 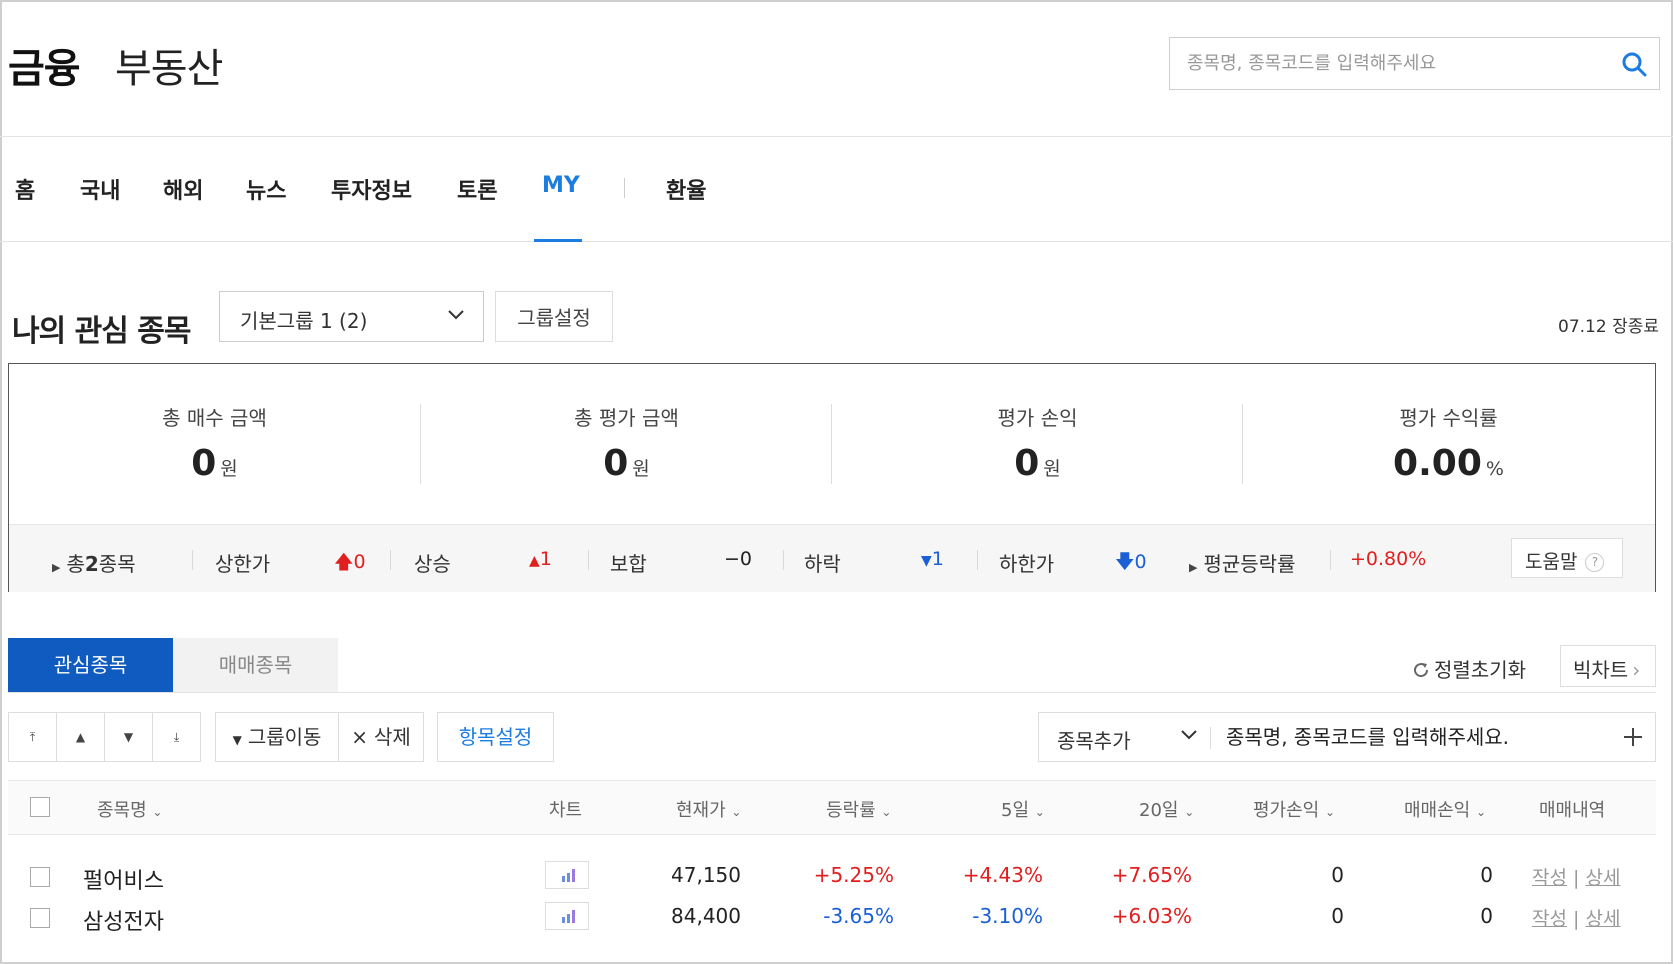 What do you see at coordinates (371, 189) in the screenshot?
I see `nav-invest-info: 투자정보` at bounding box center [371, 189].